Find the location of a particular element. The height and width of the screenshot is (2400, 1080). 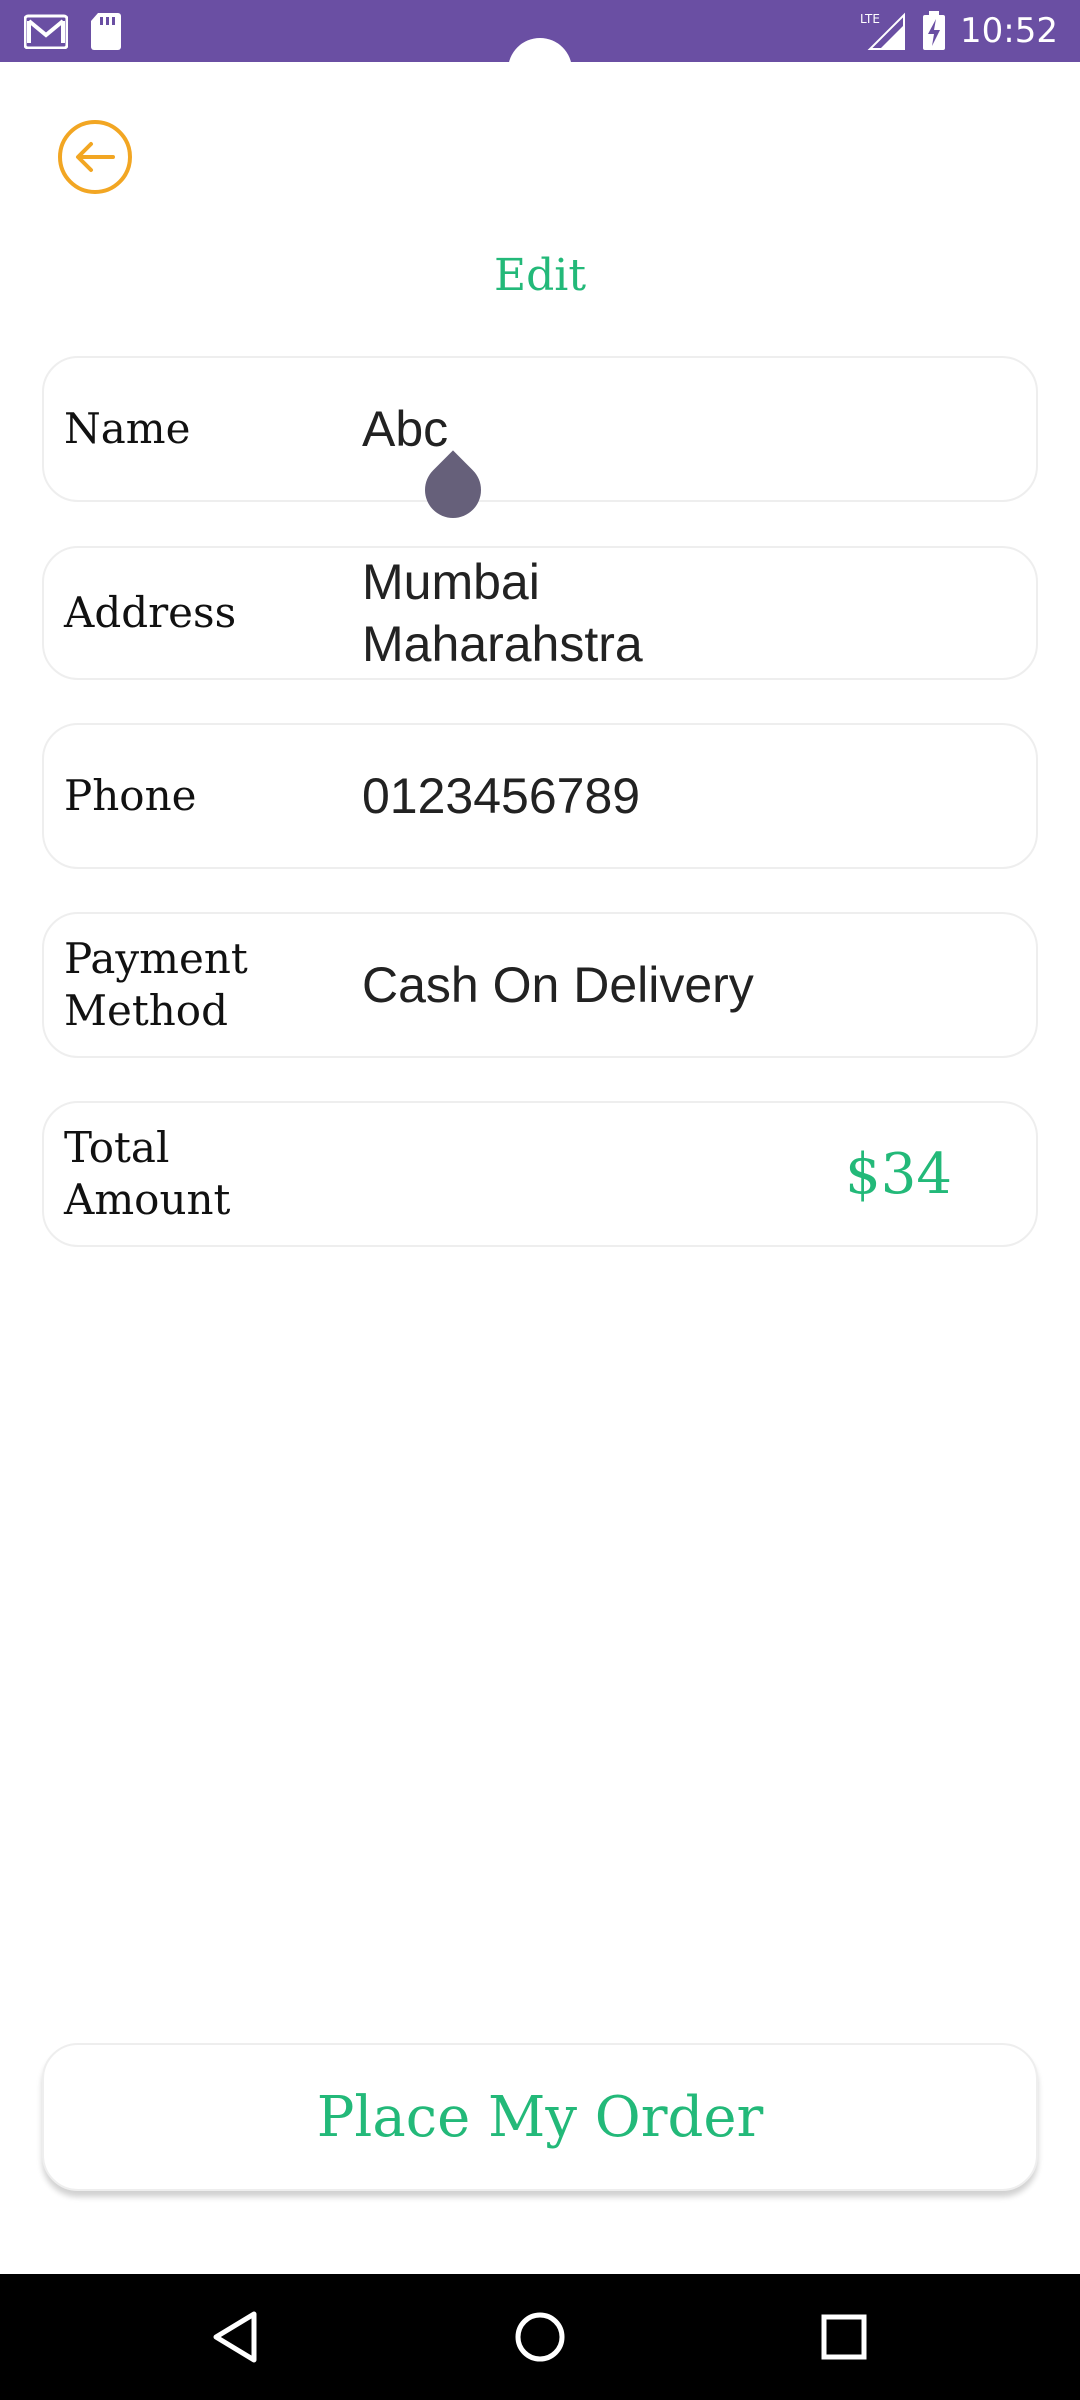

nav-recents-icon is located at coordinates (844, 2337).